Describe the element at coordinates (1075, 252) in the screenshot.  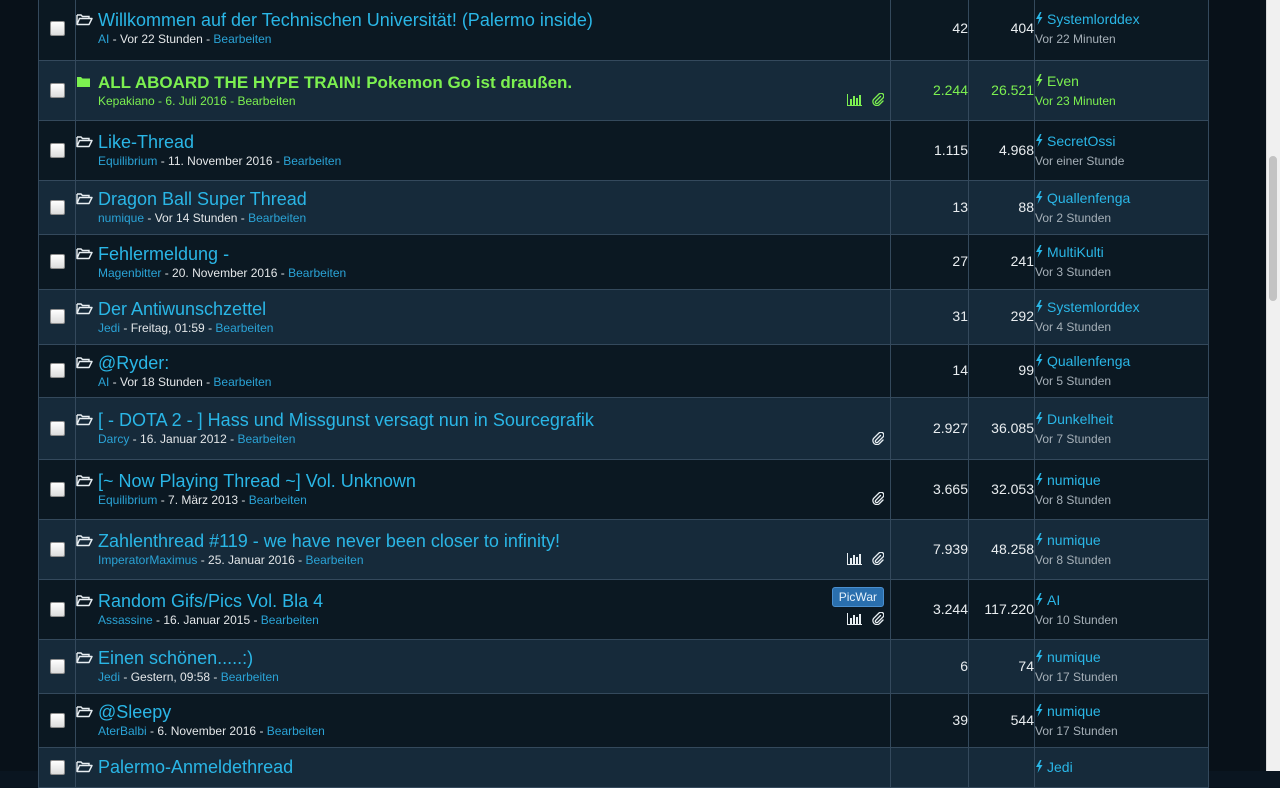
I see `last-post-username: MultiKulti` at that location.